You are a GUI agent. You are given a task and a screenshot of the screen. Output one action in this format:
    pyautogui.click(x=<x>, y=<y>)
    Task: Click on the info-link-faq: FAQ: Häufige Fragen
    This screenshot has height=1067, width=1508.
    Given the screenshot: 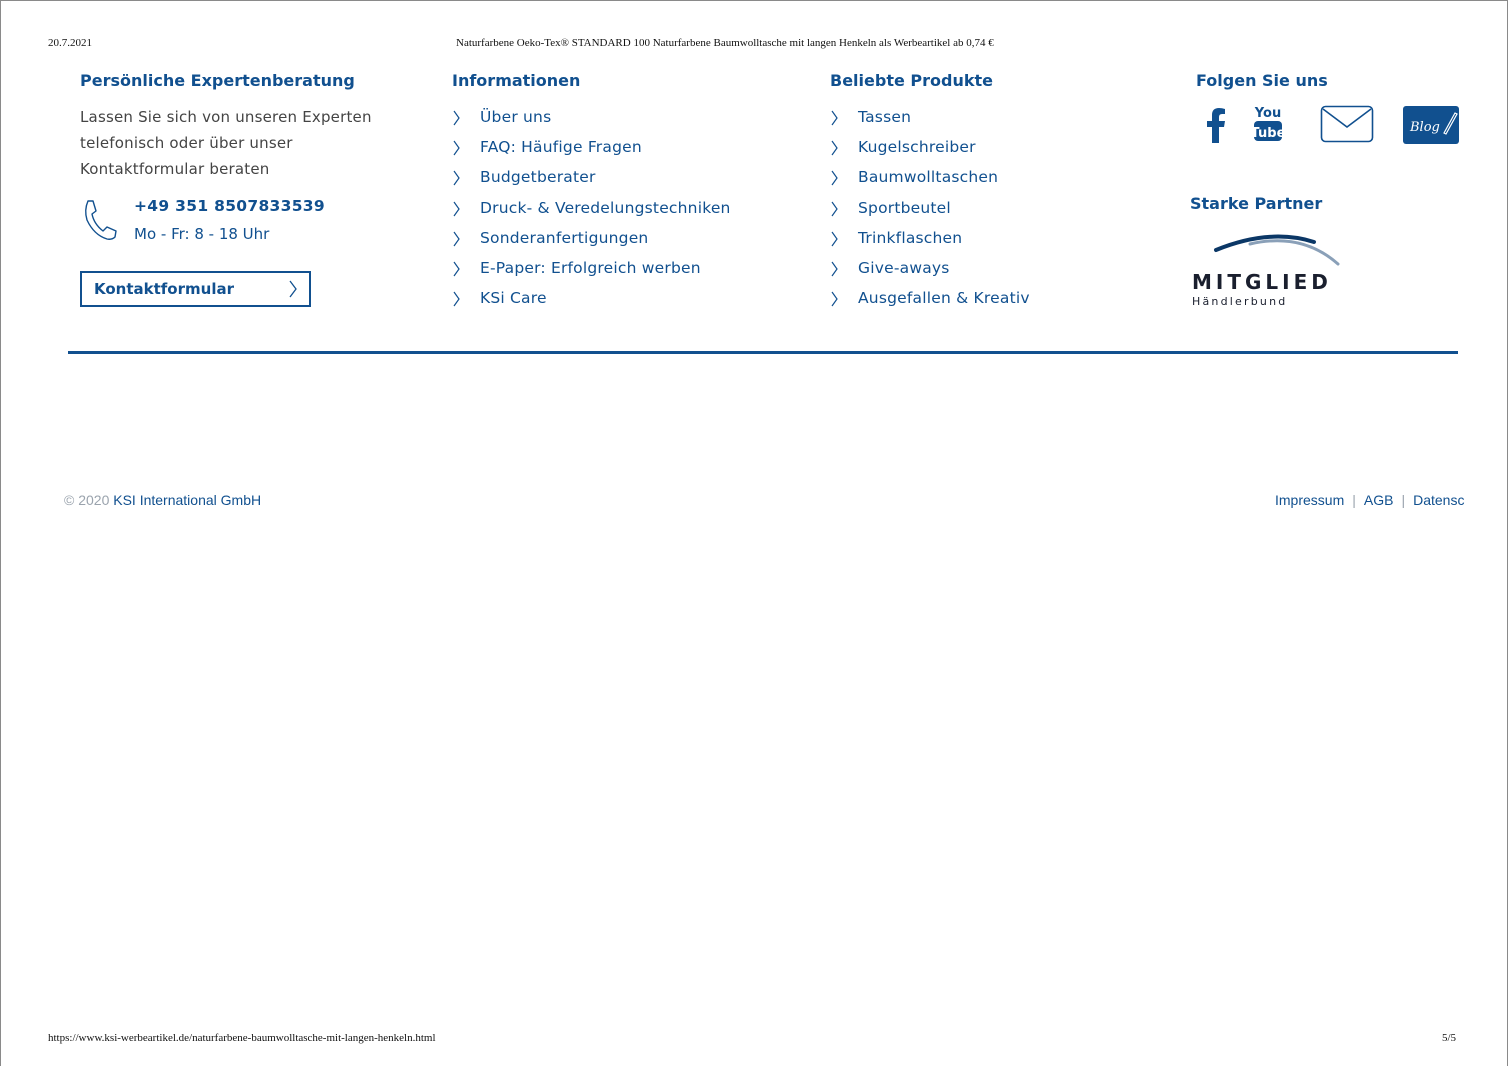 What is the action you would take?
    pyautogui.click(x=622, y=150)
    